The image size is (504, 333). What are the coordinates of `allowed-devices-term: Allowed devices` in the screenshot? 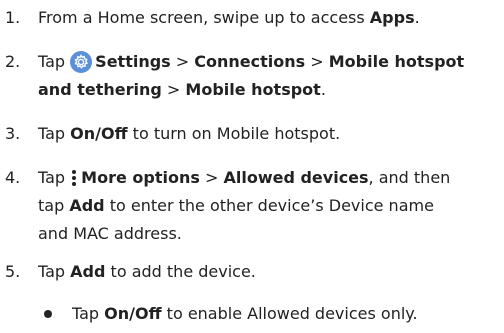 It's located at (296, 177).